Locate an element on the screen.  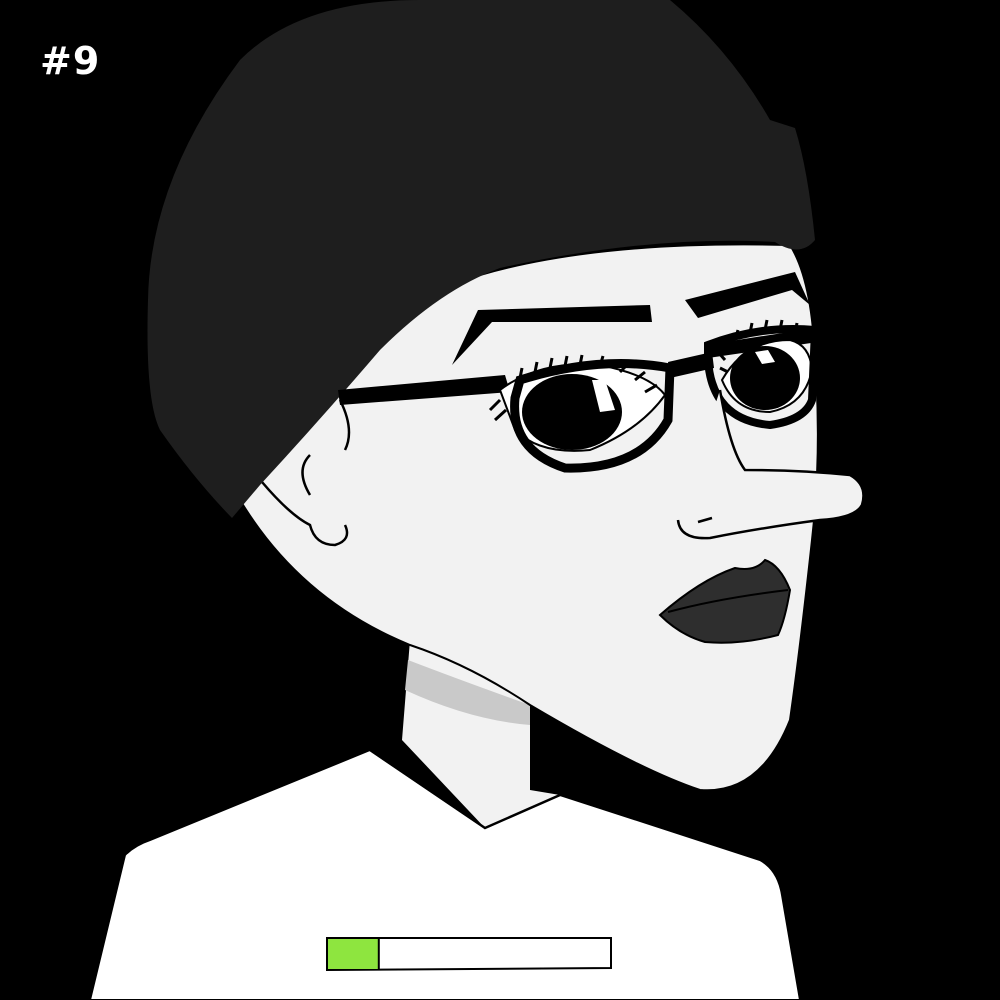
progress-fill is located at coordinates (353, 954).